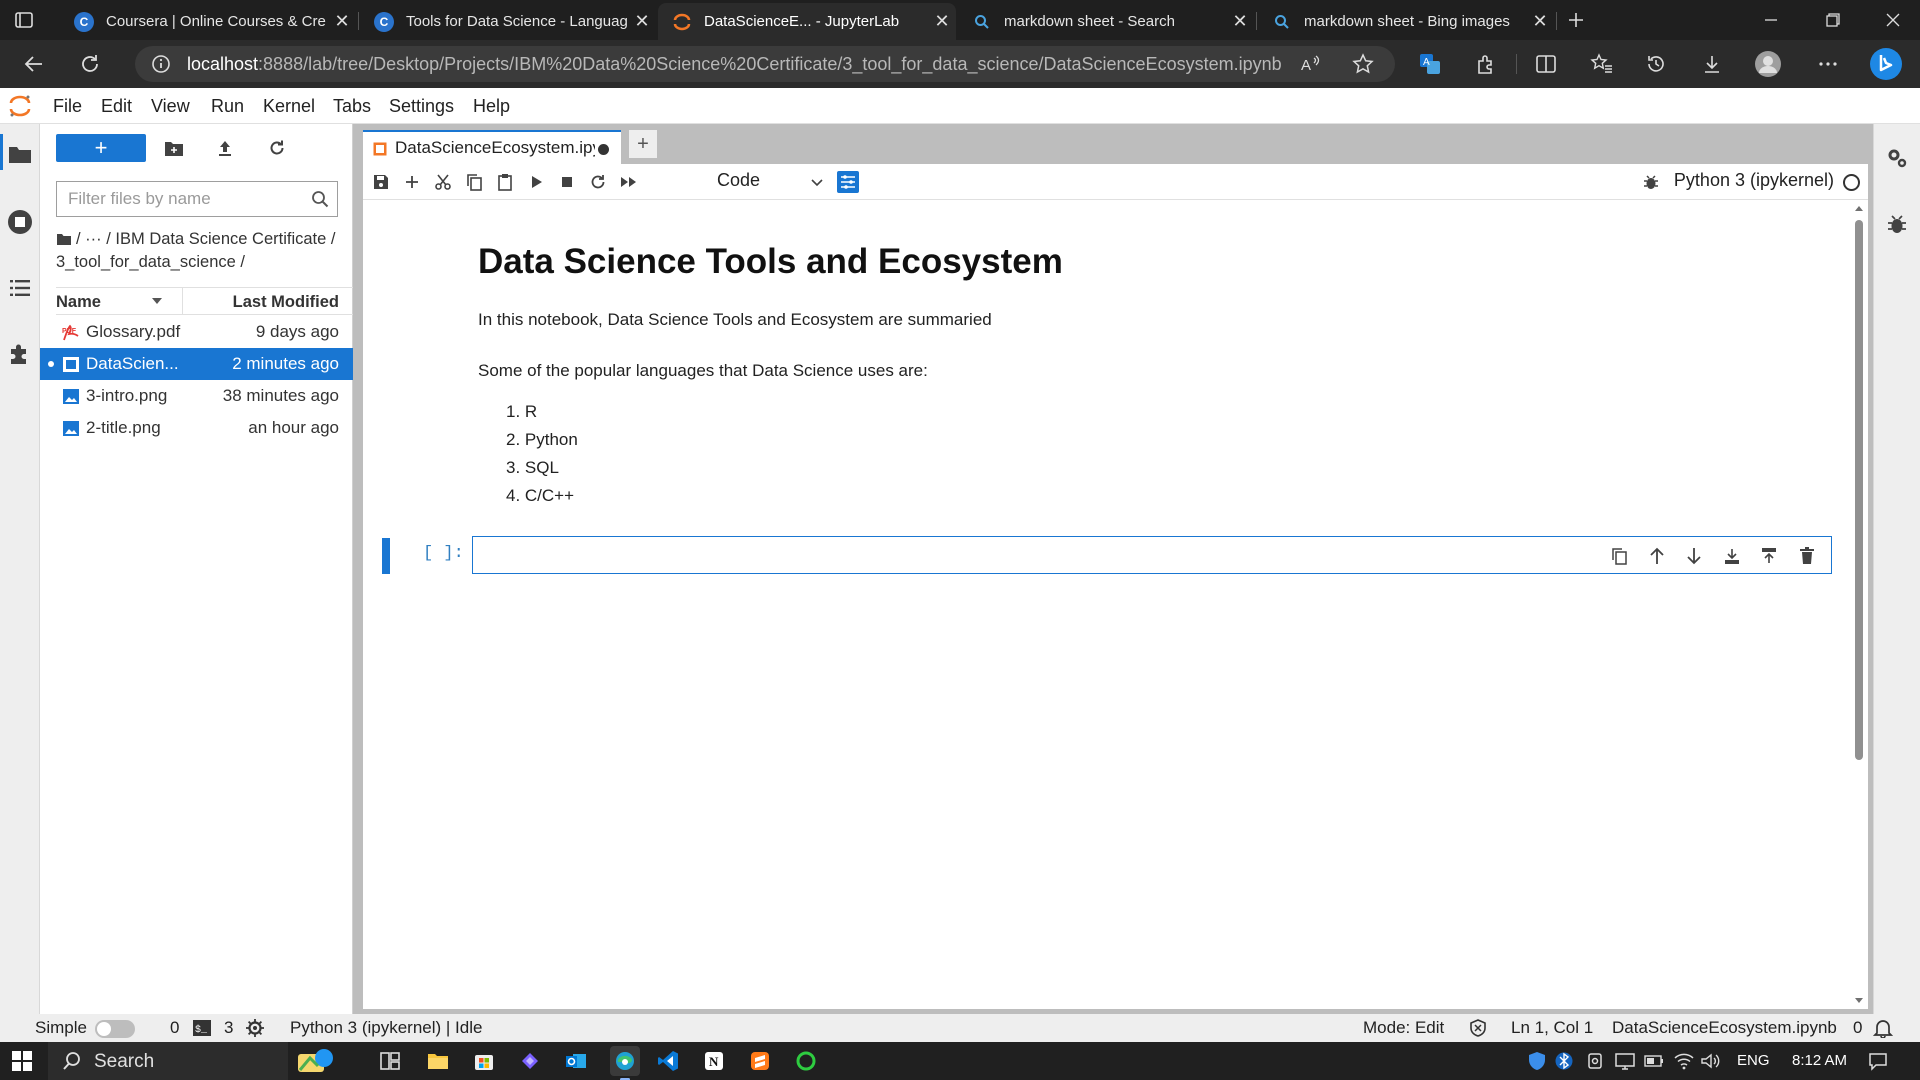 The height and width of the screenshot is (1080, 1920). Describe the element at coordinates (34, 64) in the screenshot. I see `back-icon` at that location.